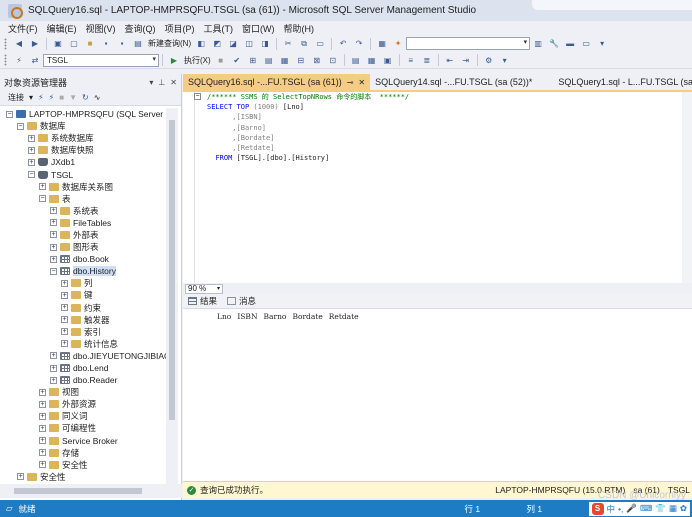 Image resolution: width=692 pixels, height=517 pixels. Describe the element at coordinates (317, 60) in the screenshot. I see `live-stats-icon: ⊠` at that location.